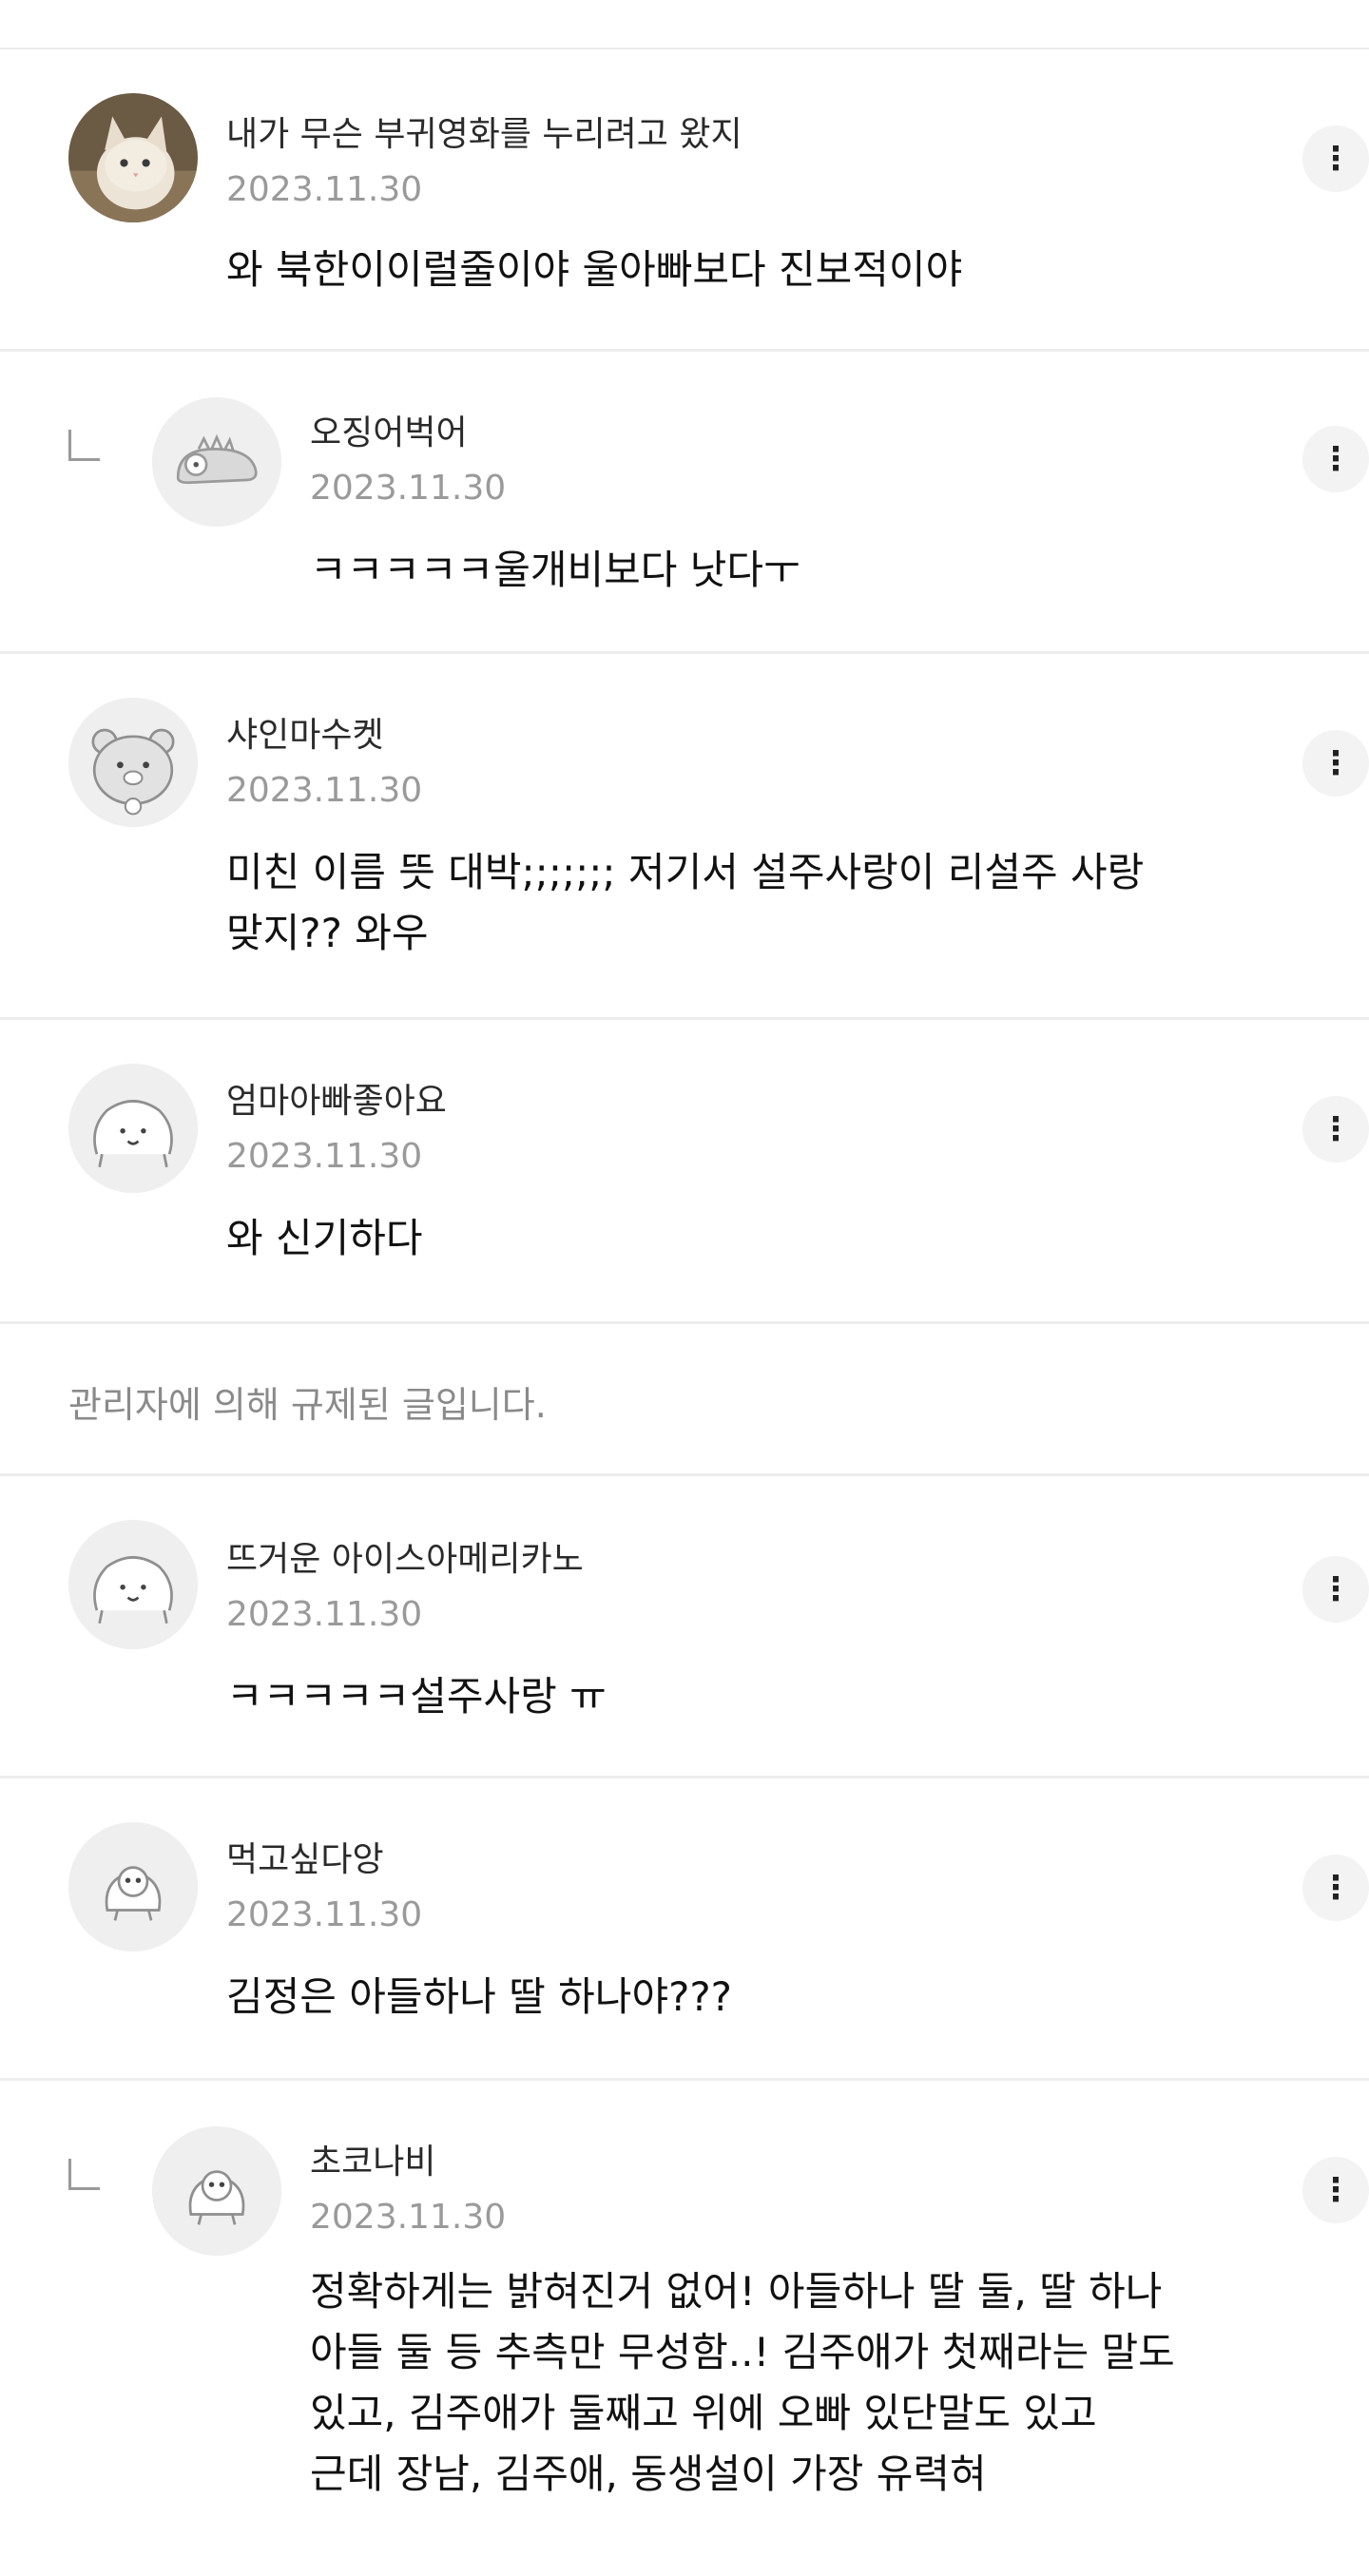  What do you see at coordinates (684, 503) in the screenshot?
I see `reply-item: 오징어벅어 2023.11.30 ㅋㅋㅋㅋㅋ울개비보다 낫다ㅜ ⋮` at bounding box center [684, 503].